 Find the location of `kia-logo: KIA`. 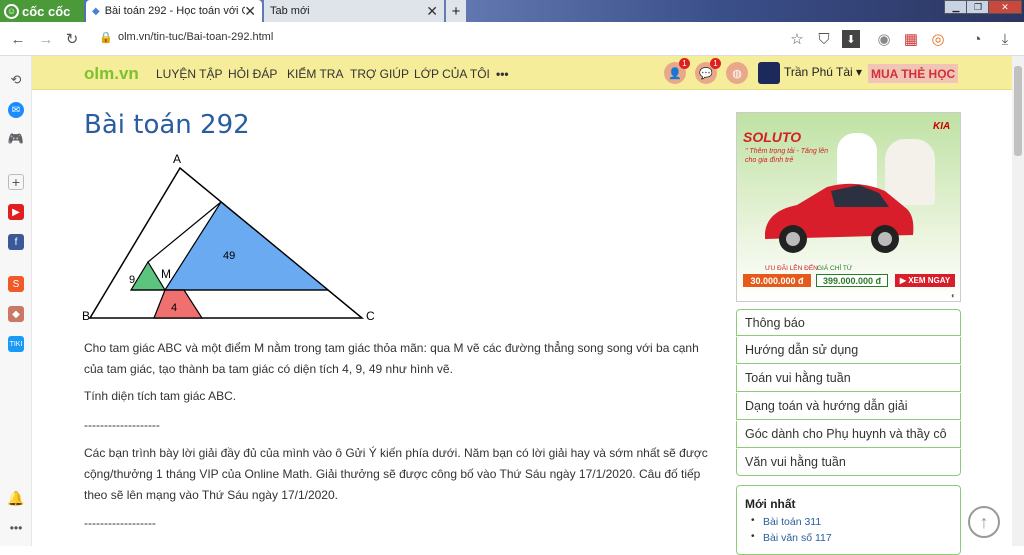

kia-logo: KIA is located at coordinates (942, 126).